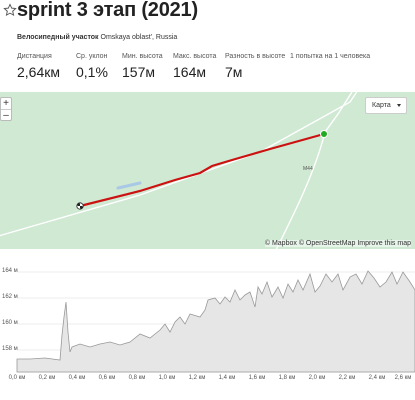  Describe the element at coordinates (255, 56) in the screenshot. I see `stat-label: Разность в высоте` at that location.